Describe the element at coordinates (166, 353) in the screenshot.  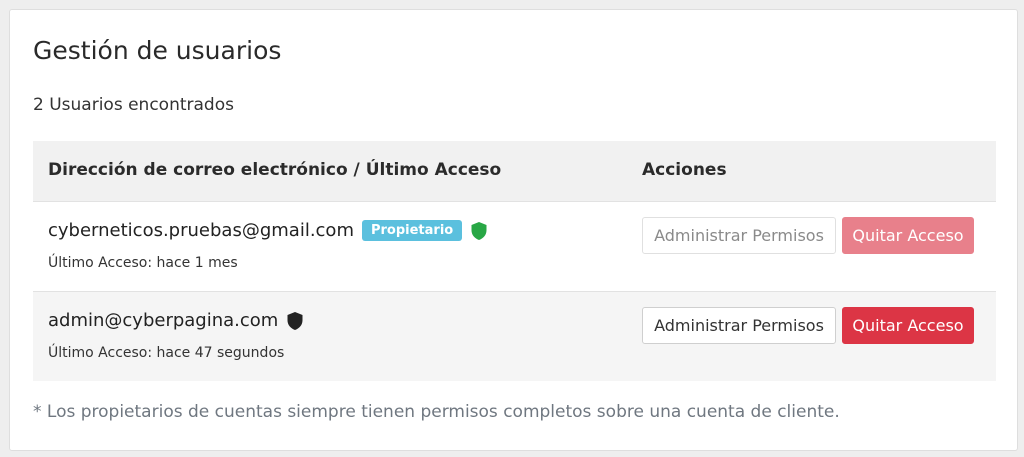
I see `last-access: Último Acceso: hace 47 segundos` at that location.